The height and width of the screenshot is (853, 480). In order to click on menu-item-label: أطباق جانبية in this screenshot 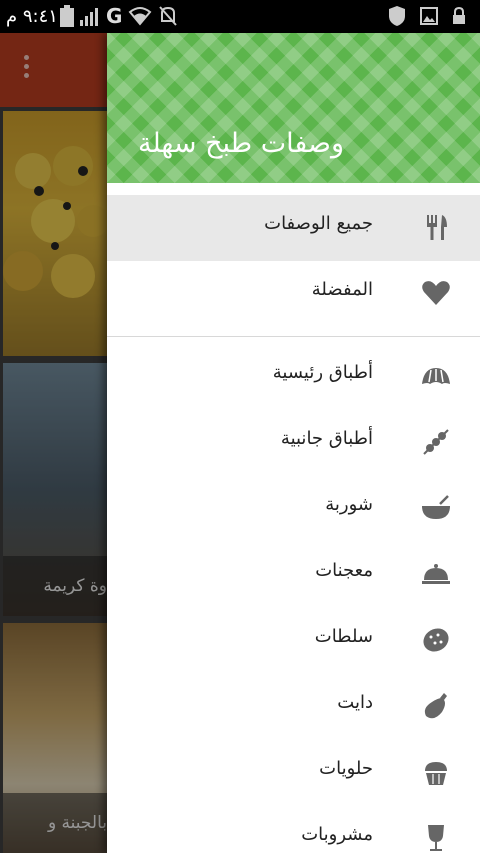, I will do `click(326, 438)`.